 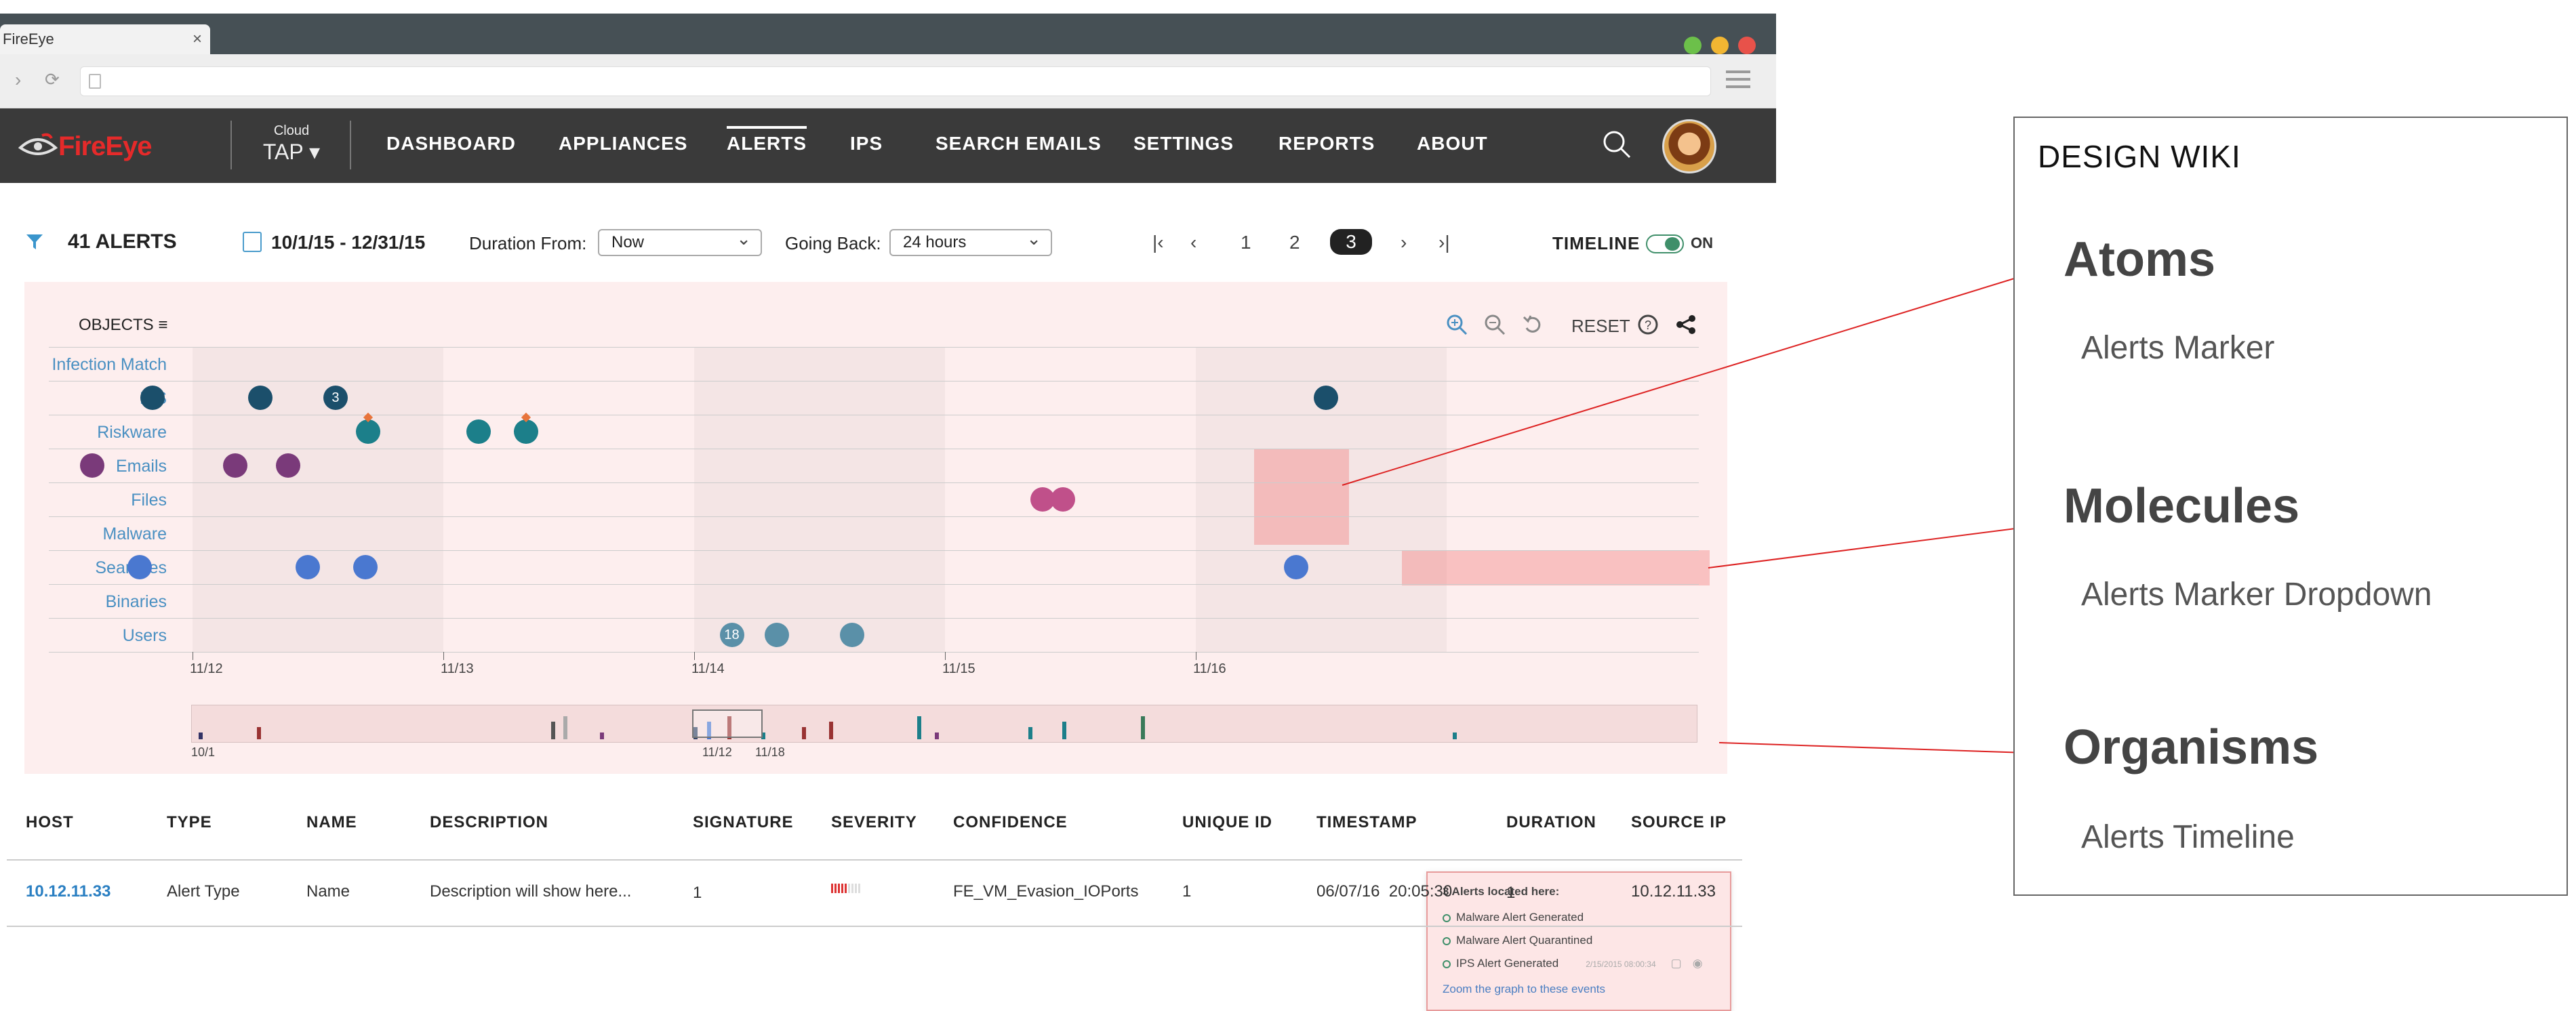 What do you see at coordinates (1447, 964) in the screenshot?
I see `status-icon` at bounding box center [1447, 964].